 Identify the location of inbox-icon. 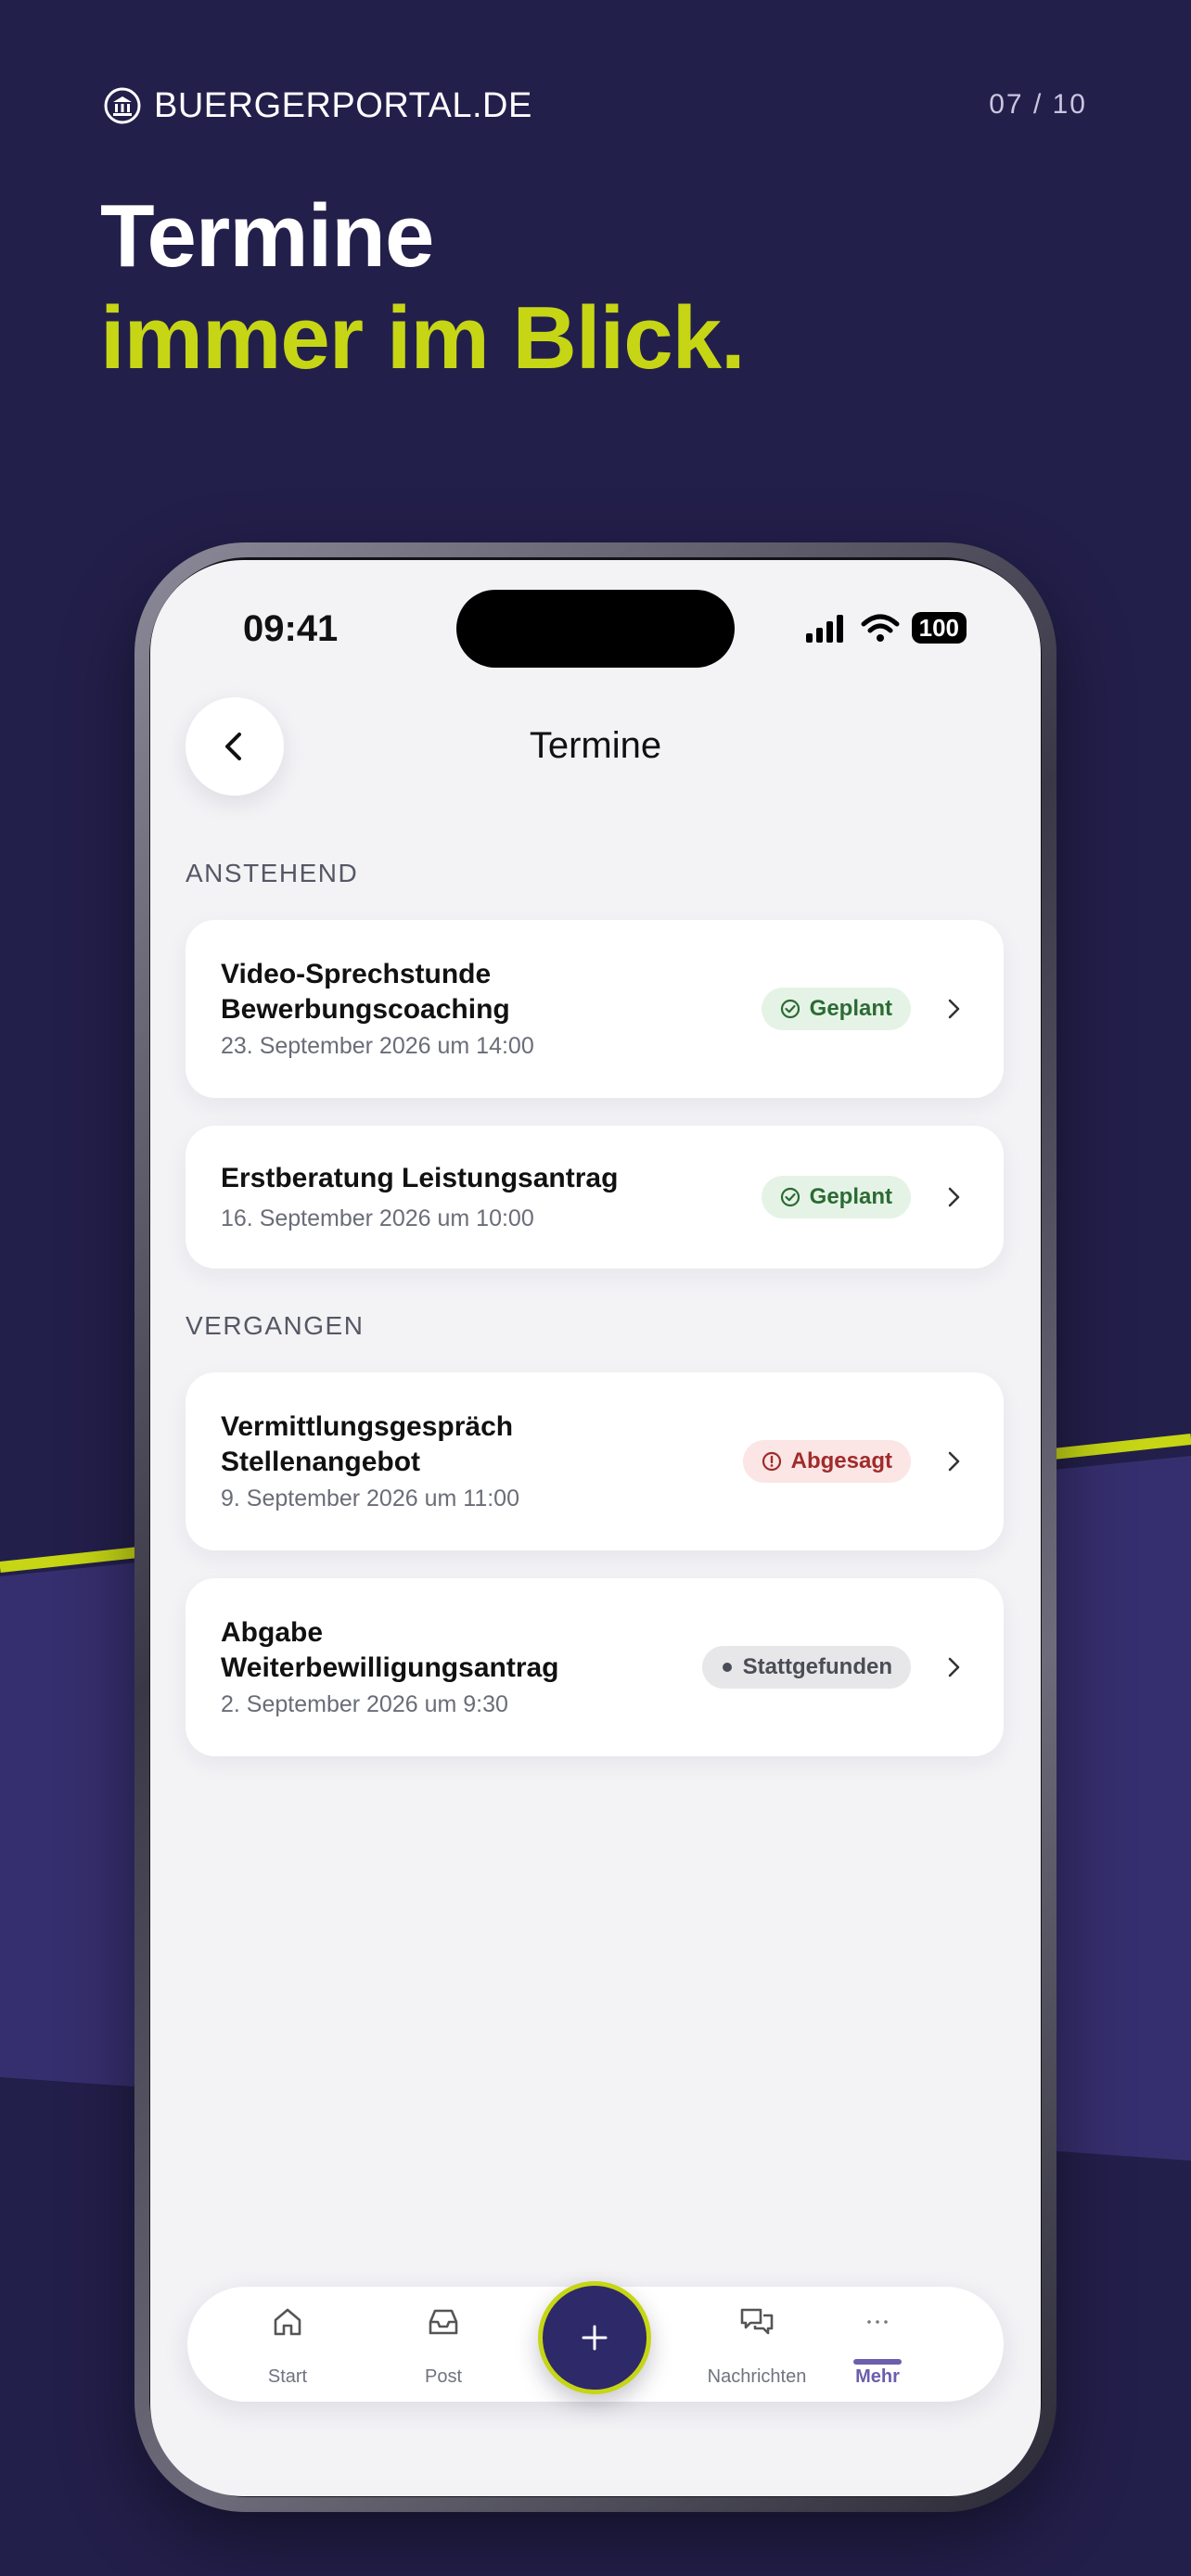
(443, 2322).